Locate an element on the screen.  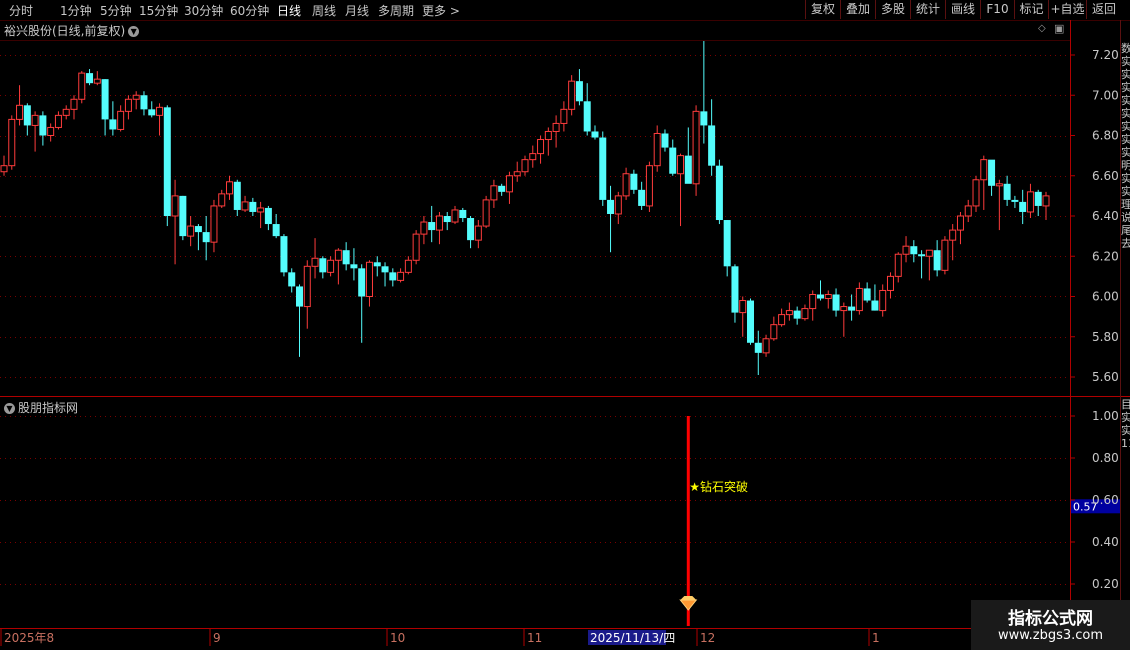
panel-toggle-icon: ▣ is located at coordinates (1059, 28).